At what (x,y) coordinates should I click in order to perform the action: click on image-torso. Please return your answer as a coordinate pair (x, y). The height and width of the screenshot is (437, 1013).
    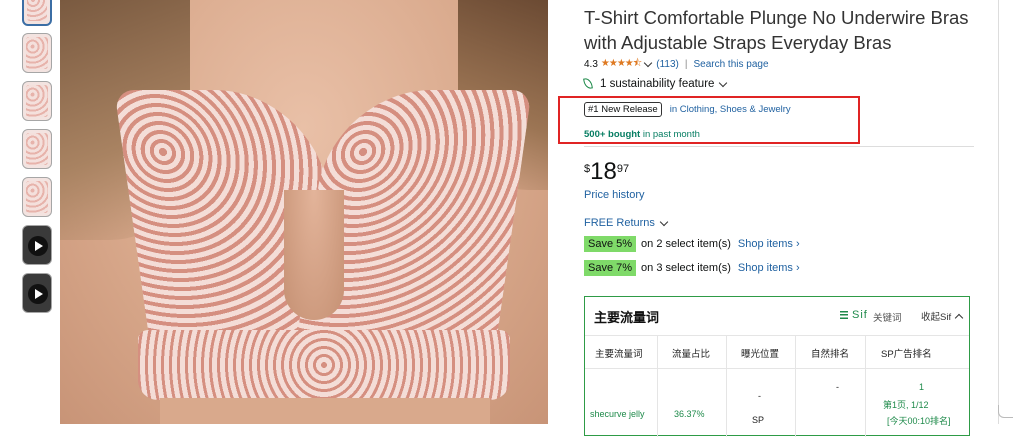
    Looking at the image, I should click on (325, 411).